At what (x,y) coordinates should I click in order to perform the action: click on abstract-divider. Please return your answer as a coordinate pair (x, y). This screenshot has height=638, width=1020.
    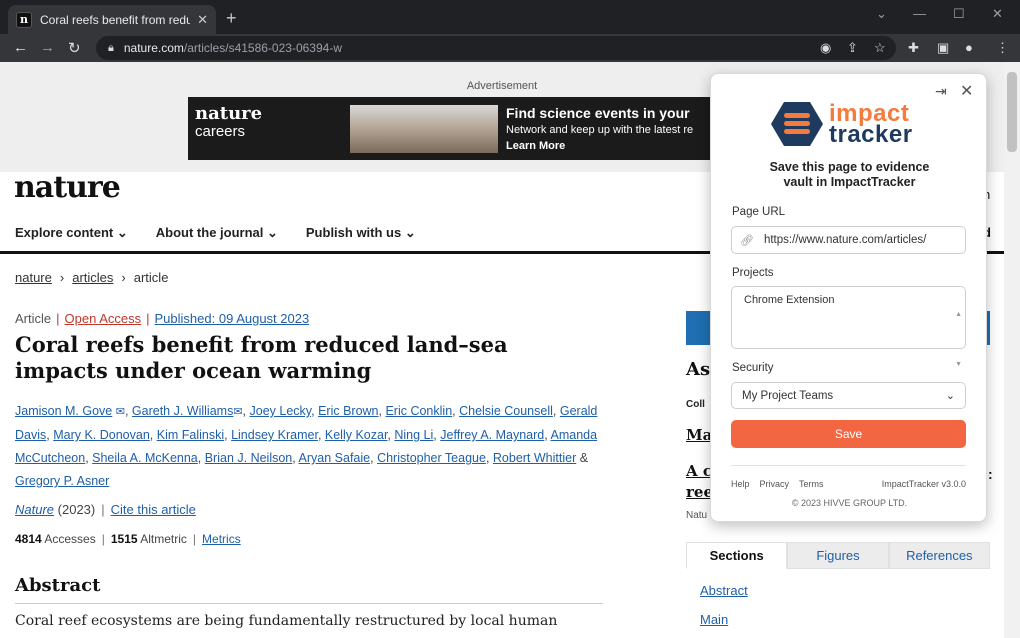
    Looking at the image, I should click on (309, 603).